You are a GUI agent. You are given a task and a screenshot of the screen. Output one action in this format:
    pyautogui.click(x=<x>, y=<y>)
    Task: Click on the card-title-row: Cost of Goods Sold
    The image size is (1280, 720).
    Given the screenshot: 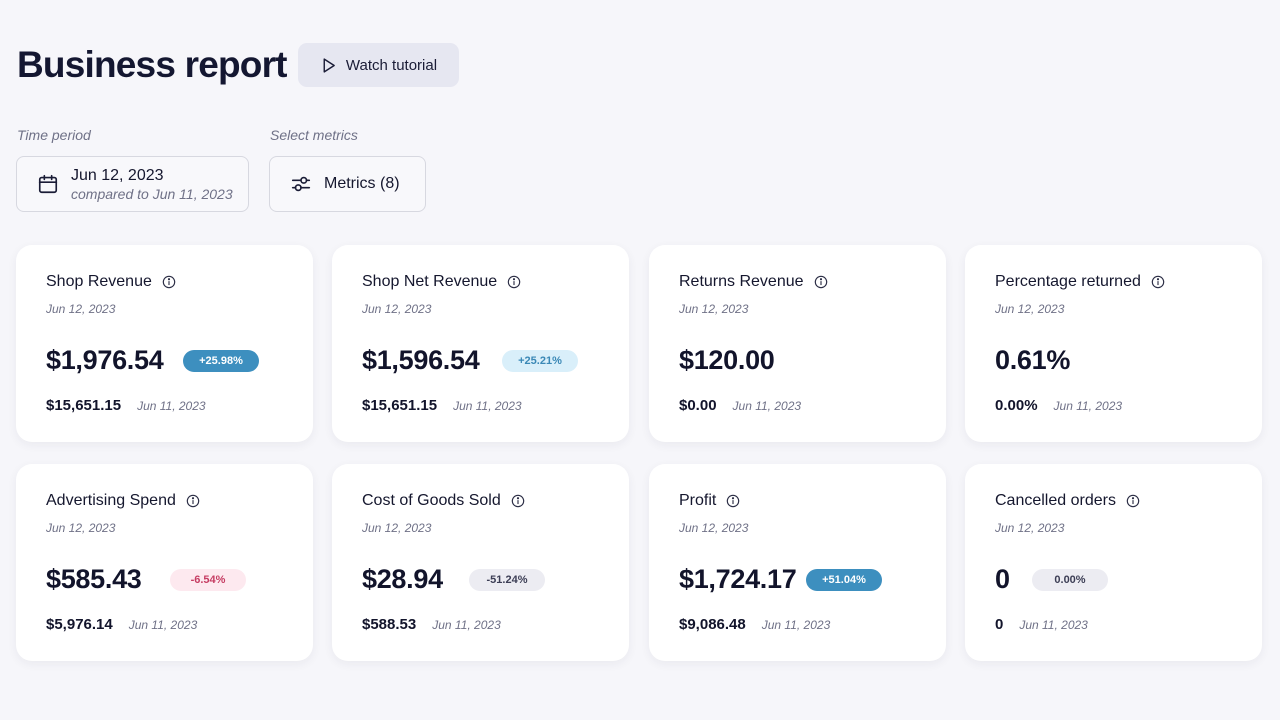 What is the action you would take?
    pyautogui.click(x=443, y=501)
    